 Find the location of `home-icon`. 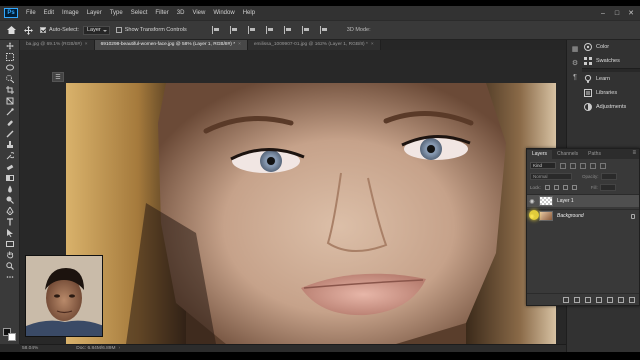

home-icon is located at coordinates (11, 30).